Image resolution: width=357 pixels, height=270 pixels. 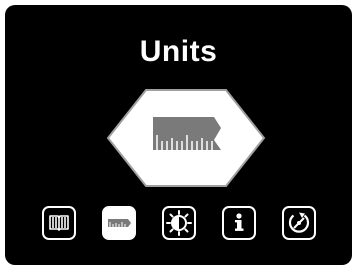 I want to click on menu-item-calibration, so click(x=299, y=223).